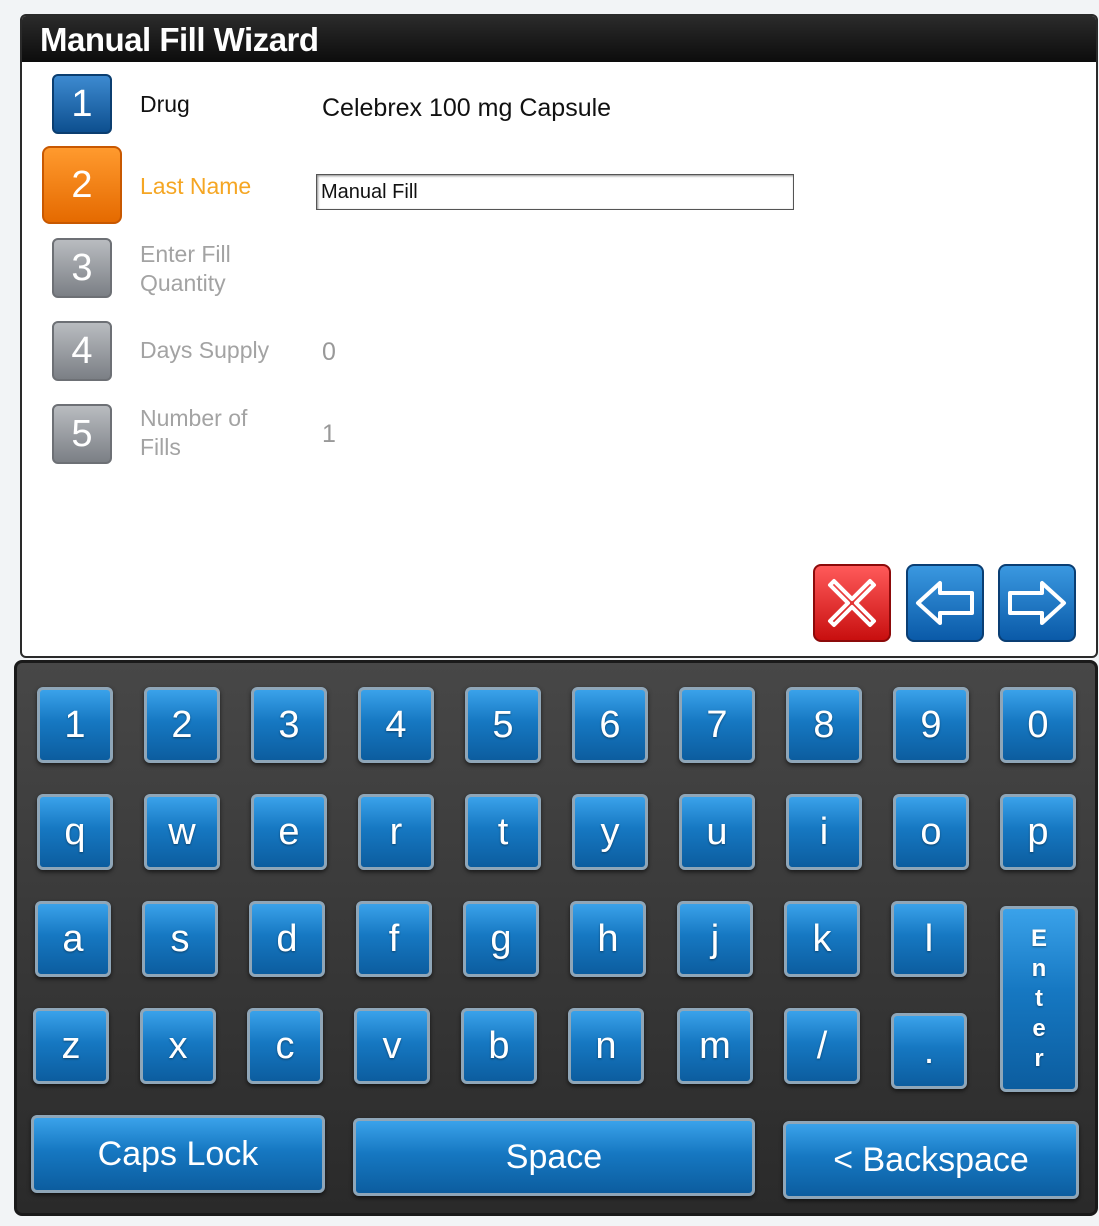  Describe the element at coordinates (1038, 832) in the screenshot. I see `key-p: p` at that location.